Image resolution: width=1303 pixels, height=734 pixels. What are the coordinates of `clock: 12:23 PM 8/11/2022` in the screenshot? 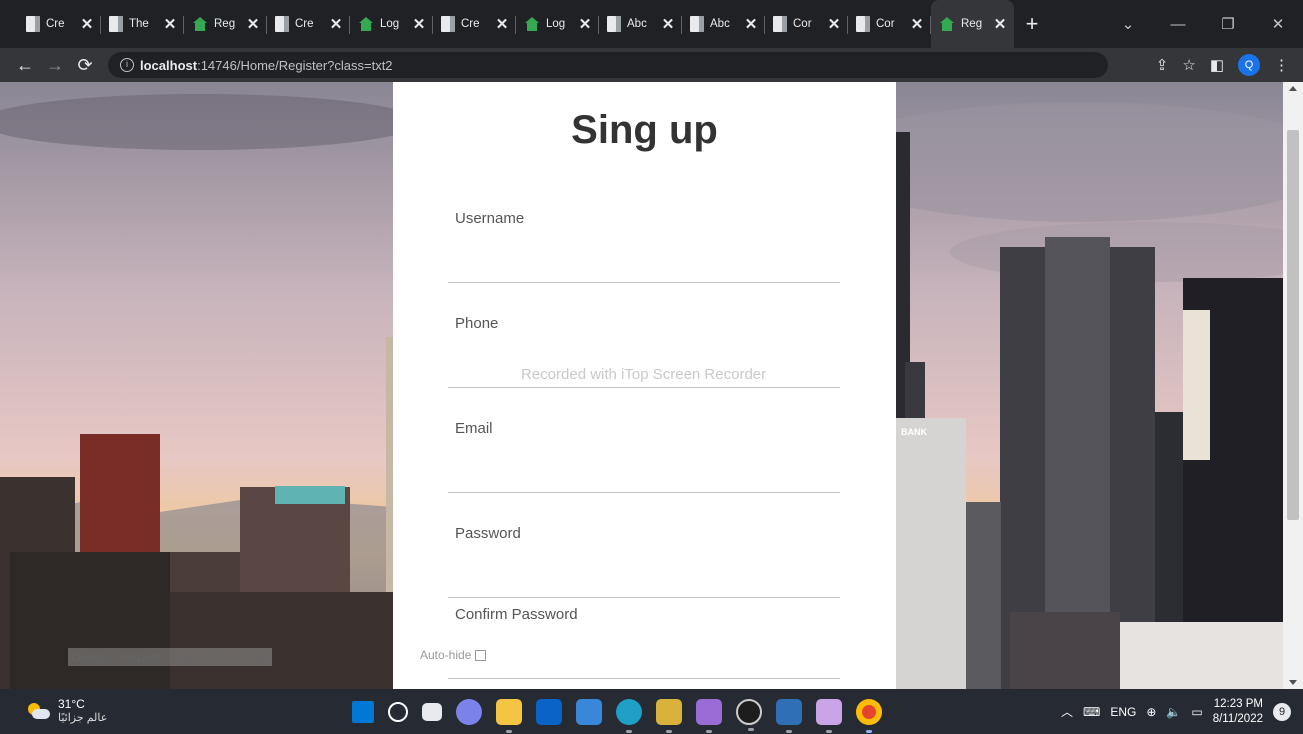 It's located at (1238, 712).